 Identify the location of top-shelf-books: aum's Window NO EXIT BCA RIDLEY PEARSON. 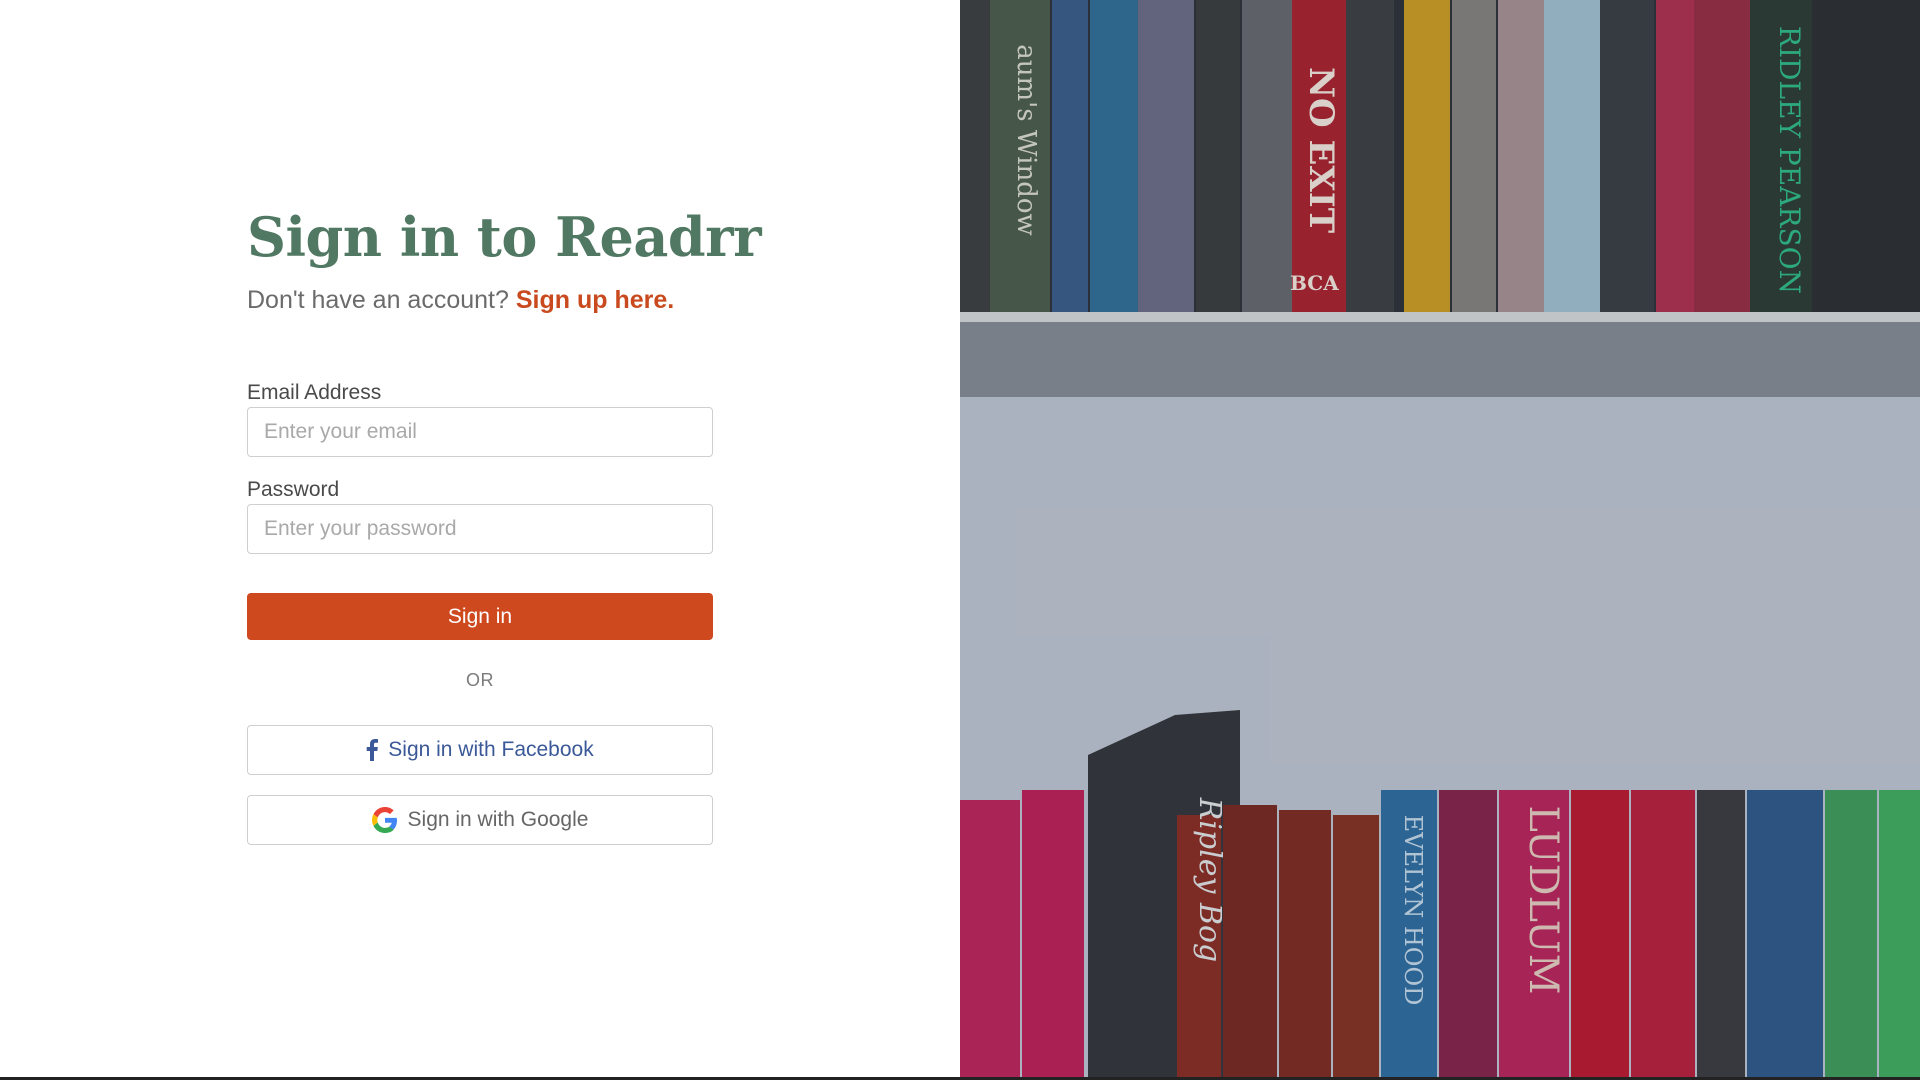
(1440, 157).